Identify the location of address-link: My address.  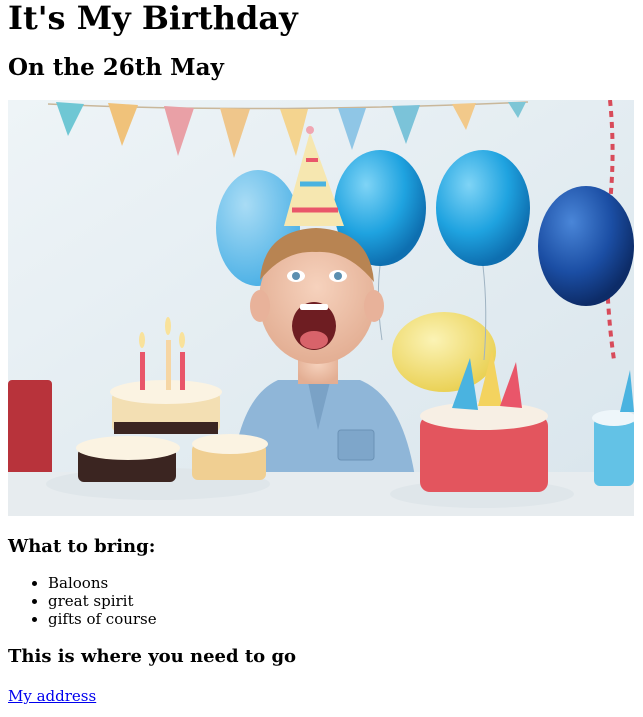
(52, 696).